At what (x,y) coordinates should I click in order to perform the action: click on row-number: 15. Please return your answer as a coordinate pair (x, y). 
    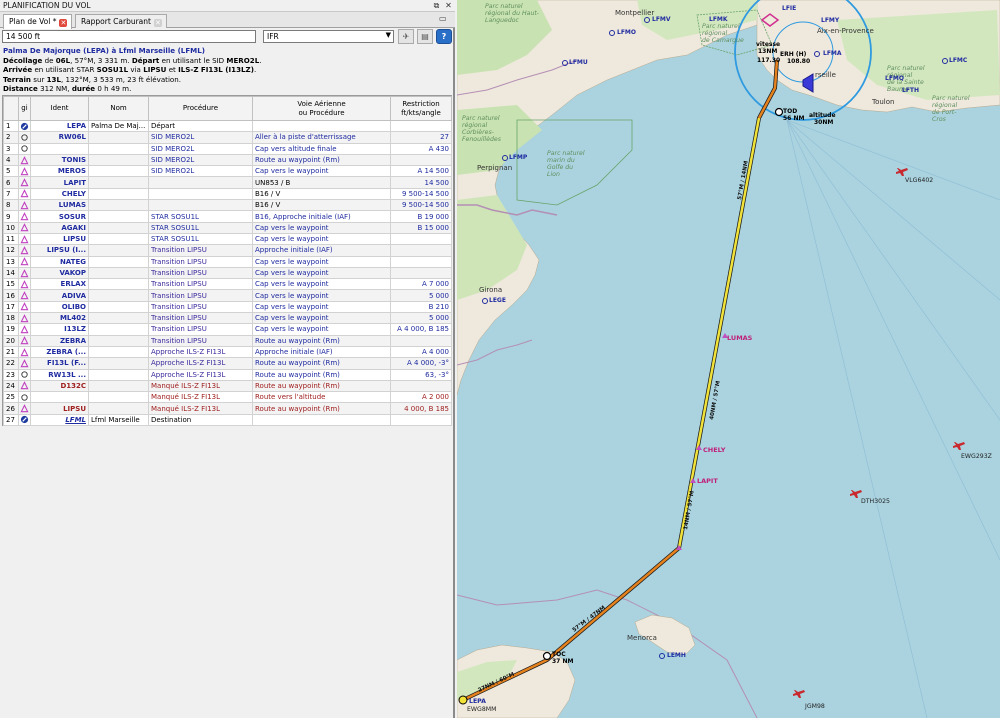
    Looking at the image, I should click on (11, 284).